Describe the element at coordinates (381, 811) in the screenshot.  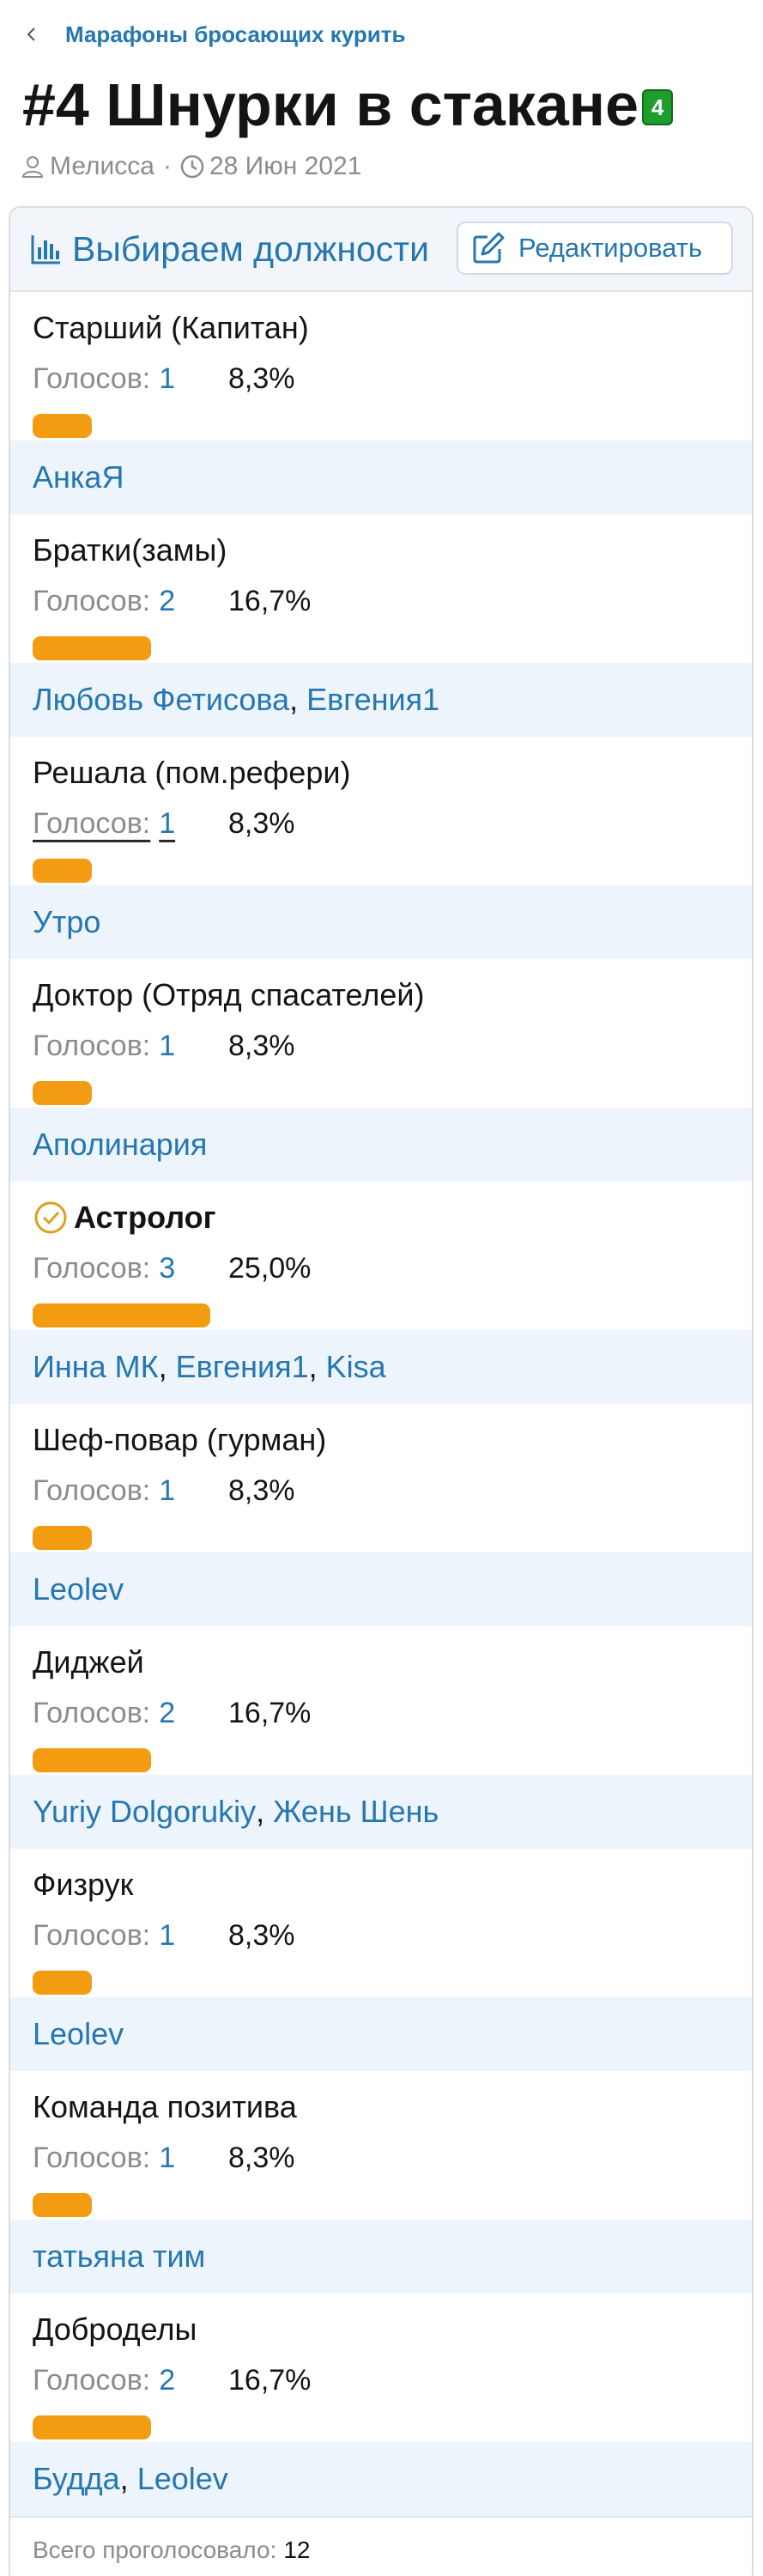
I see `poll-option: Решала (пом.рефери) Голосов: 1 8,3%` at that location.